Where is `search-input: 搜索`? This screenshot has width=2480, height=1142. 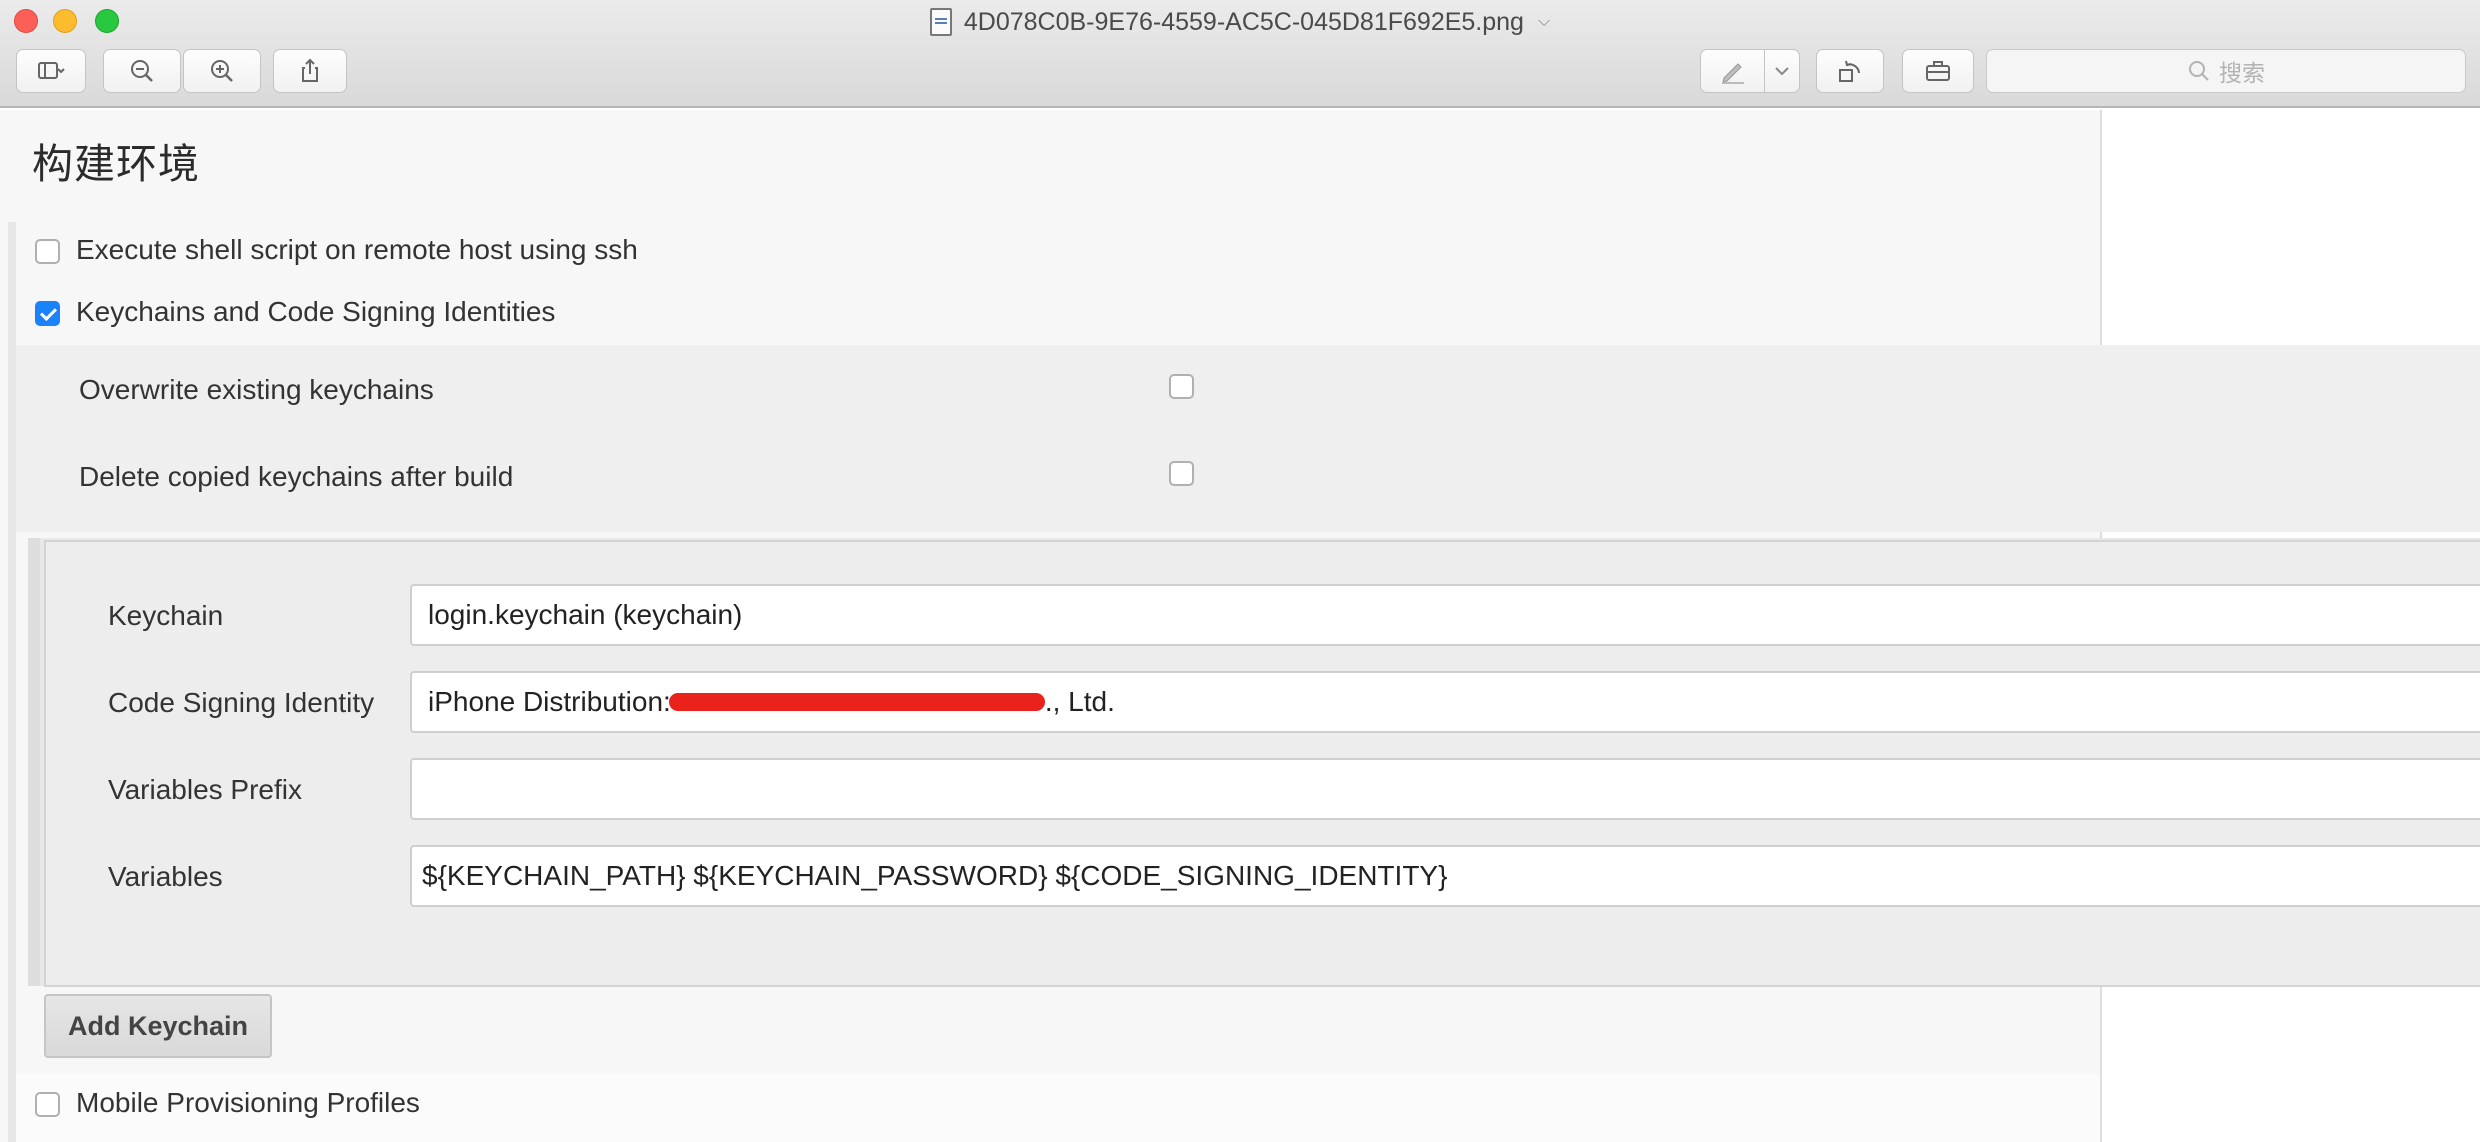 search-input: 搜索 is located at coordinates (2226, 71).